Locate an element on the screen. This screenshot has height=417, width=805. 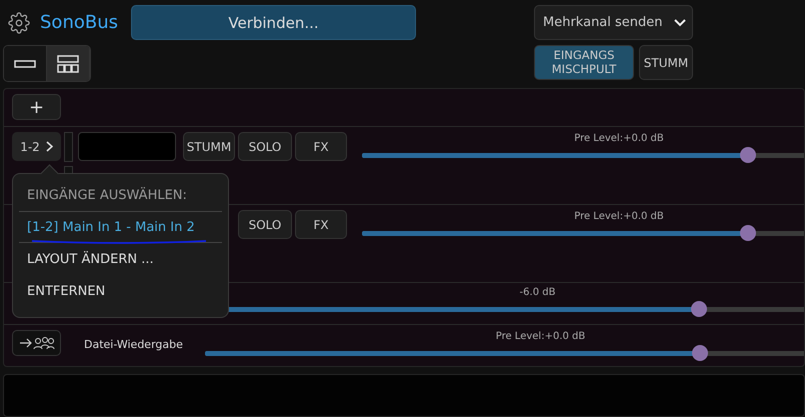
add-button: + is located at coordinates (36, 107).